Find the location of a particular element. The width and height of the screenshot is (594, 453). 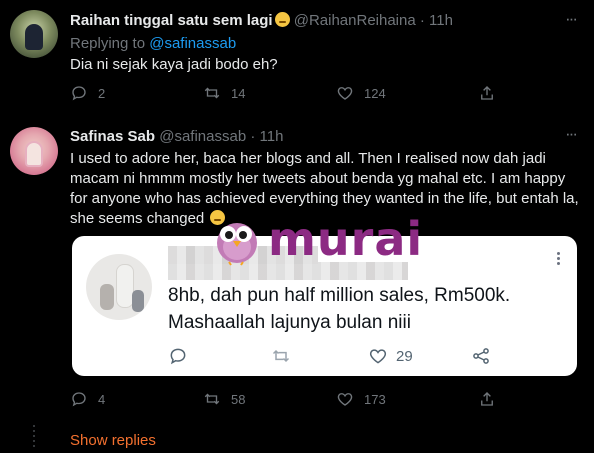

like-count: 173 is located at coordinates (375, 399).